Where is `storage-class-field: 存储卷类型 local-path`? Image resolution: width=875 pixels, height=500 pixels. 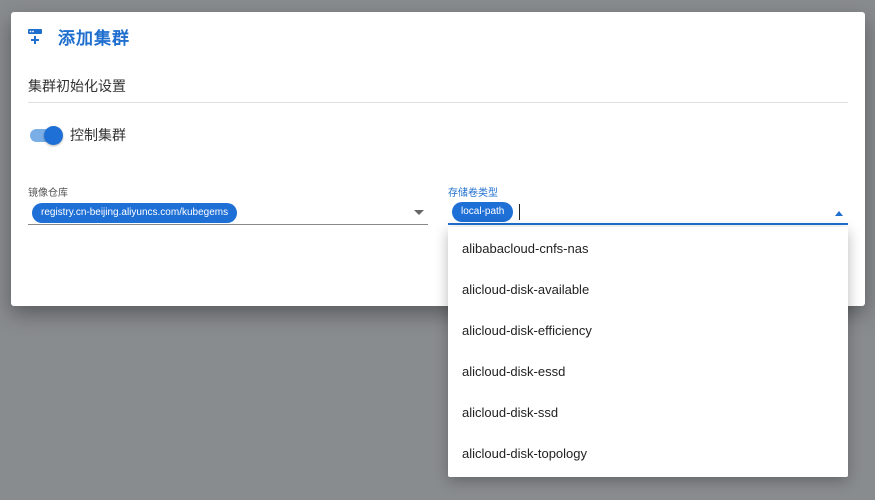
storage-class-field: 存储卷类型 local-path is located at coordinates (648, 206).